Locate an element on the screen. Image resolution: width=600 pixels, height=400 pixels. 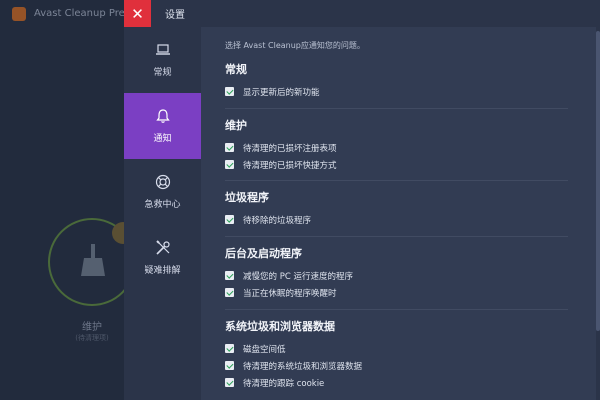
sidebar-item-label: 急救中心 is located at coordinates (162, 205).